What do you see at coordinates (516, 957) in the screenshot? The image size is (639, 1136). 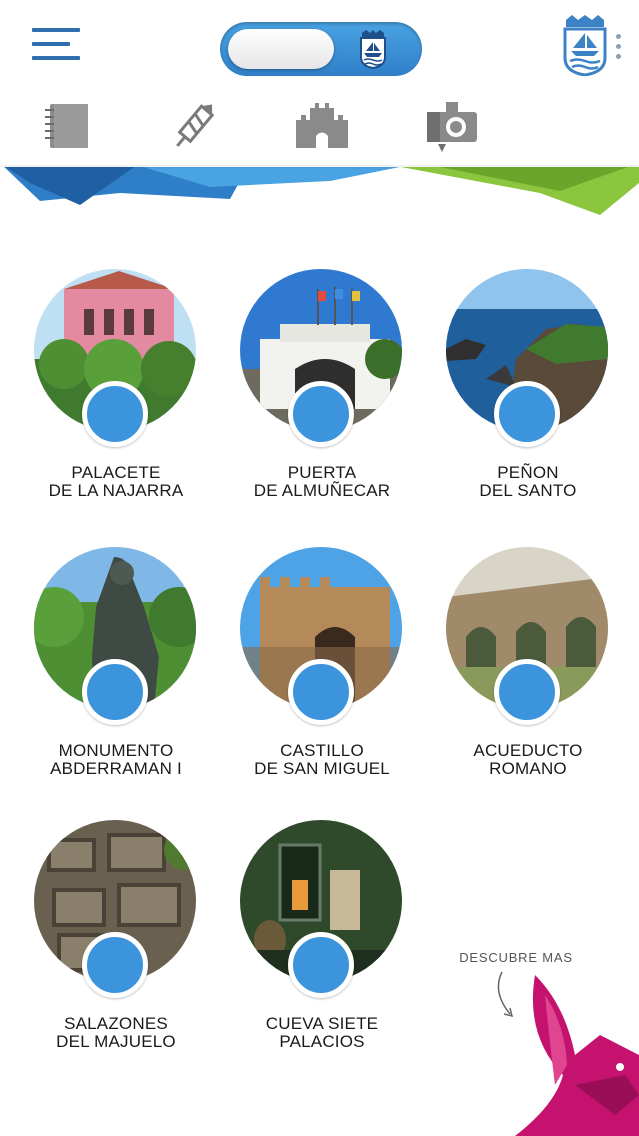 I see `discover-more-label: DESCUBRE MAS` at bounding box center [516, 957].